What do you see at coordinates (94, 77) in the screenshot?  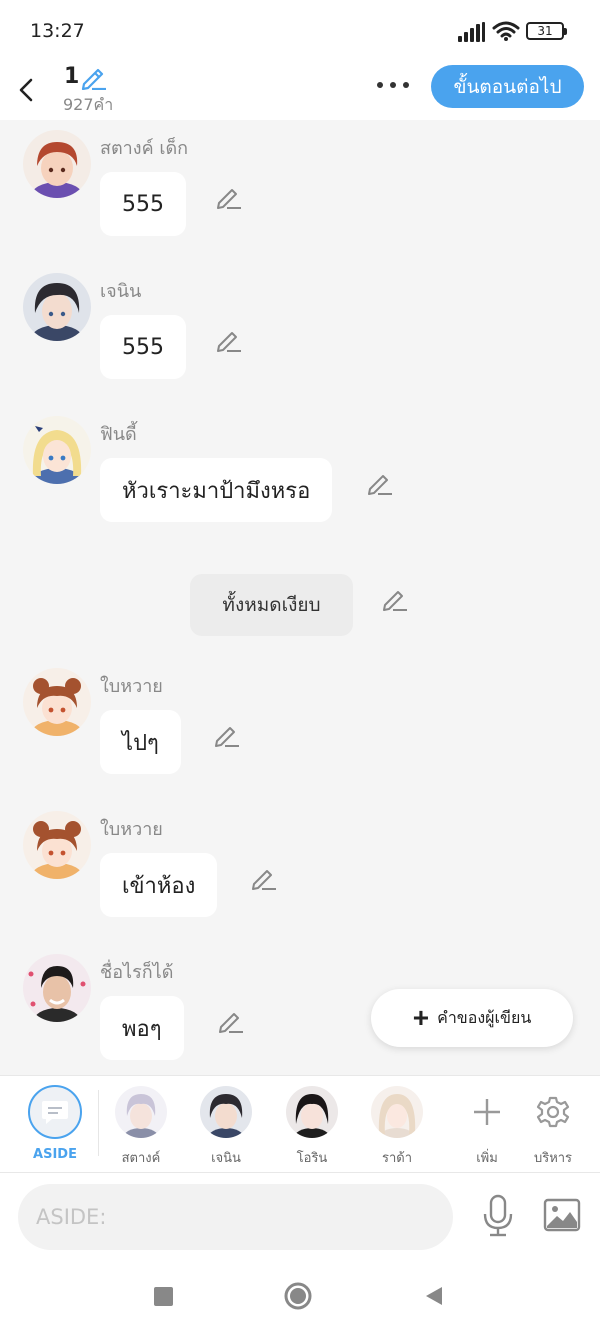 I see `title-edit-pencil-icon` at bounding box center [94, 77].